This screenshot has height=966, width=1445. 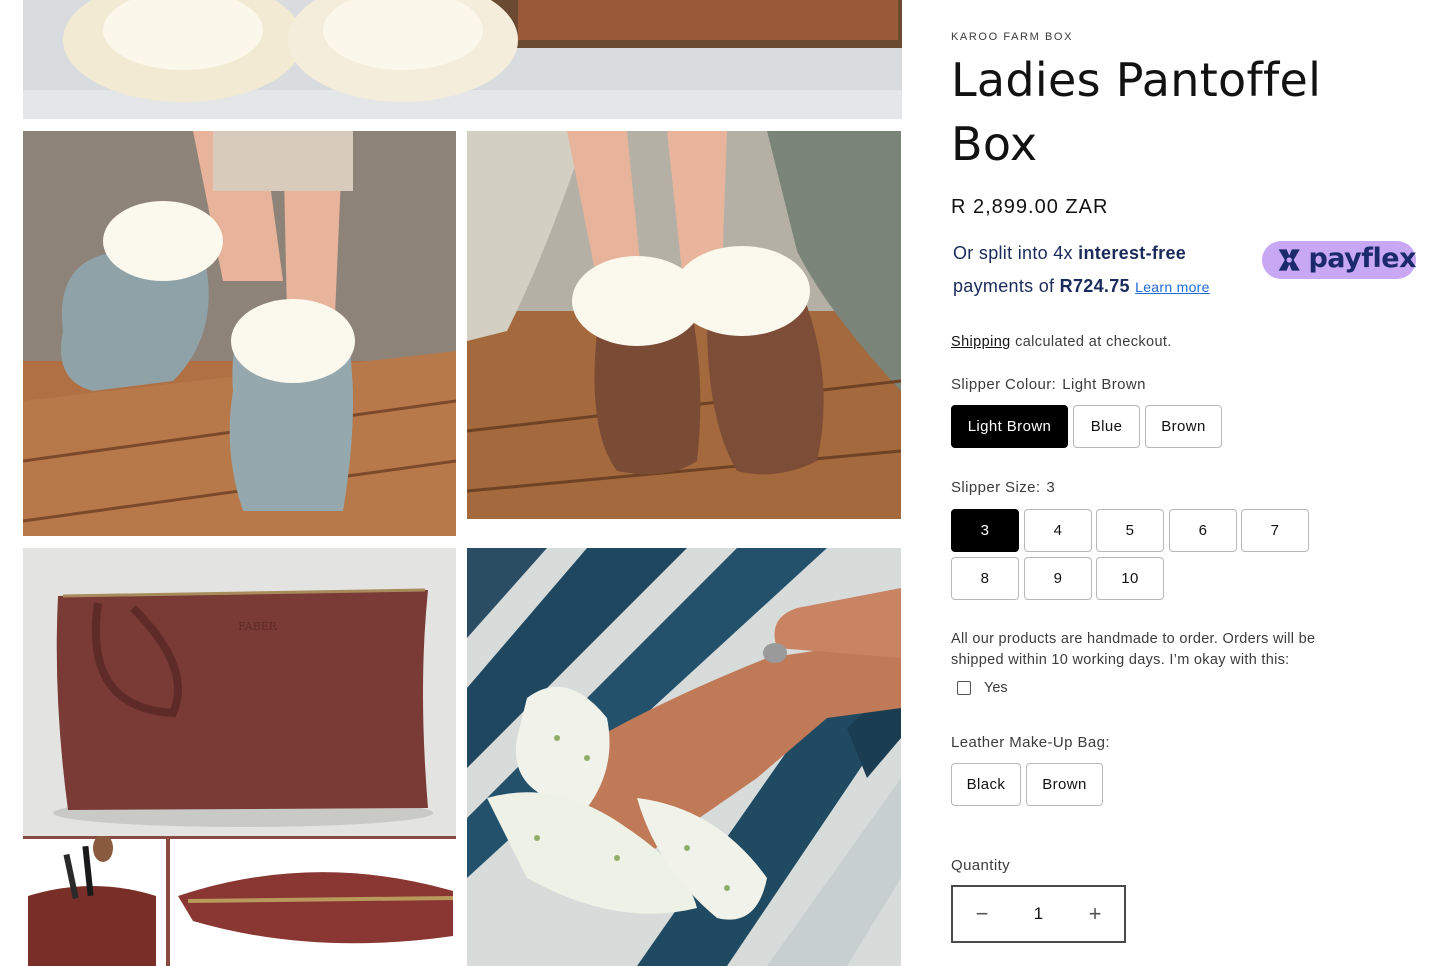 I want to click on size-selected-value: 3, so click(x=1051, y=487).